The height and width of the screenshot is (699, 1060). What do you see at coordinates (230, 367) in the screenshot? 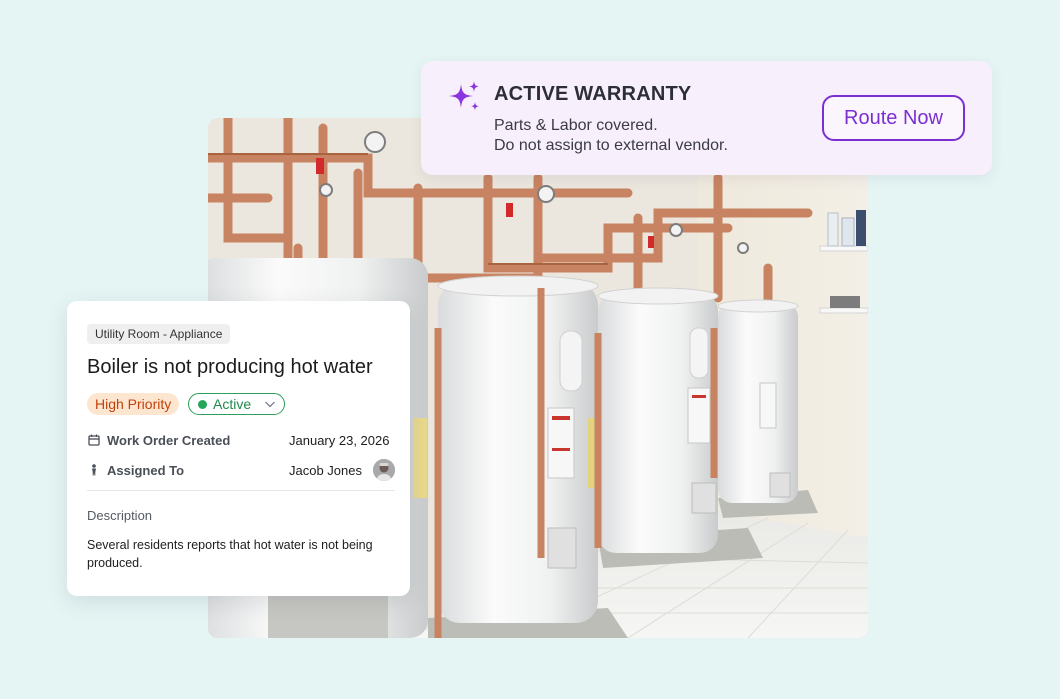
I see `work-order-title: Boiler is not producing hot water` at bounding box center [230, 367].